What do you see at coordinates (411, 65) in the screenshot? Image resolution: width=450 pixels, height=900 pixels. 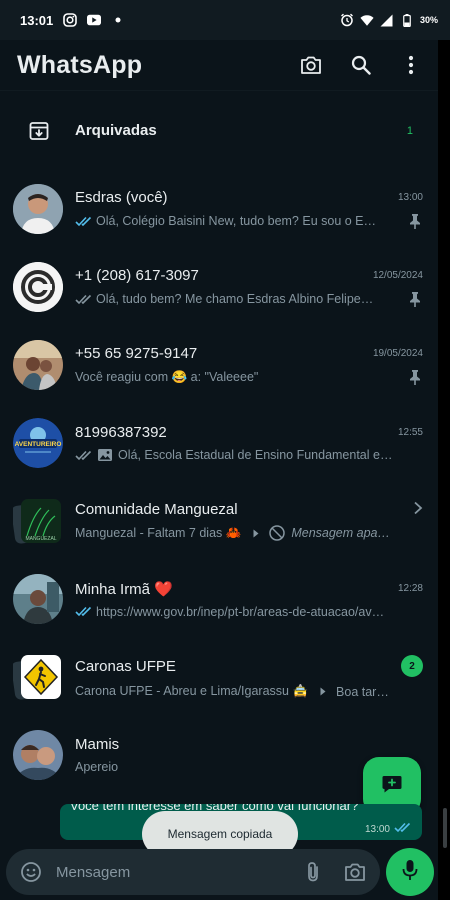 I see `more-options-icon` at bounding box center [411, 65].